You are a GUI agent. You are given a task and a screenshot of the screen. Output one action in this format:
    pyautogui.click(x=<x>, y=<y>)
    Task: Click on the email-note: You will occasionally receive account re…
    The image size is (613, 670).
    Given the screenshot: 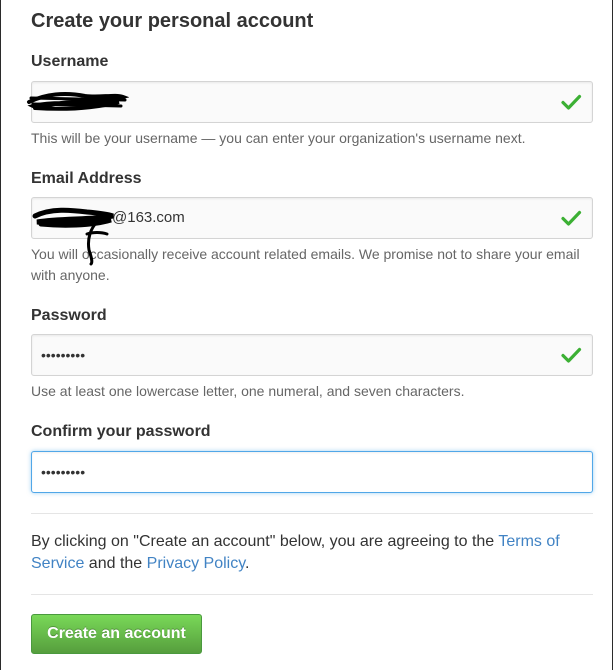 What is the action you would take?
    pyautogui.click(x=305, y=264)
    